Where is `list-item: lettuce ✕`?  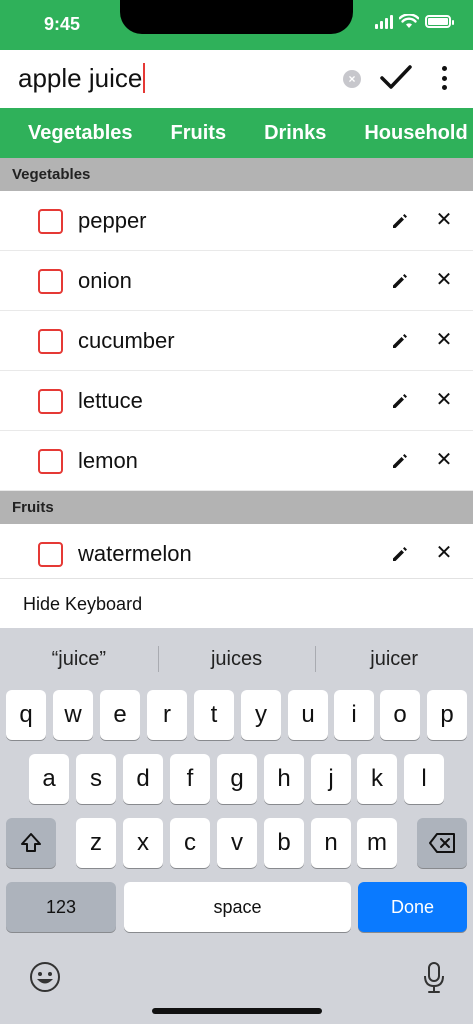
list-item: lettuce ✕ is located at coordinates (236, 401).